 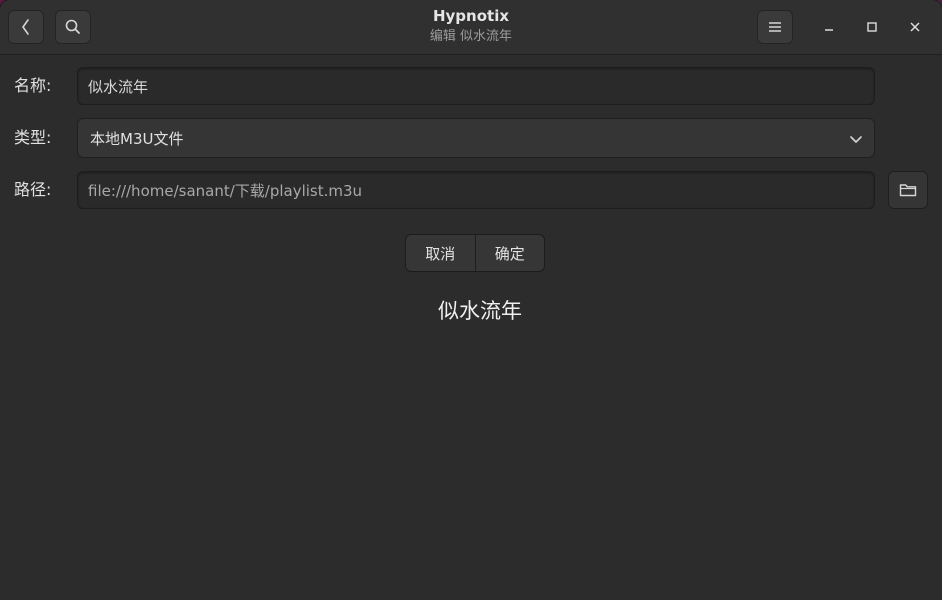 I want to click on search-icon, so click(x=72, y=26).